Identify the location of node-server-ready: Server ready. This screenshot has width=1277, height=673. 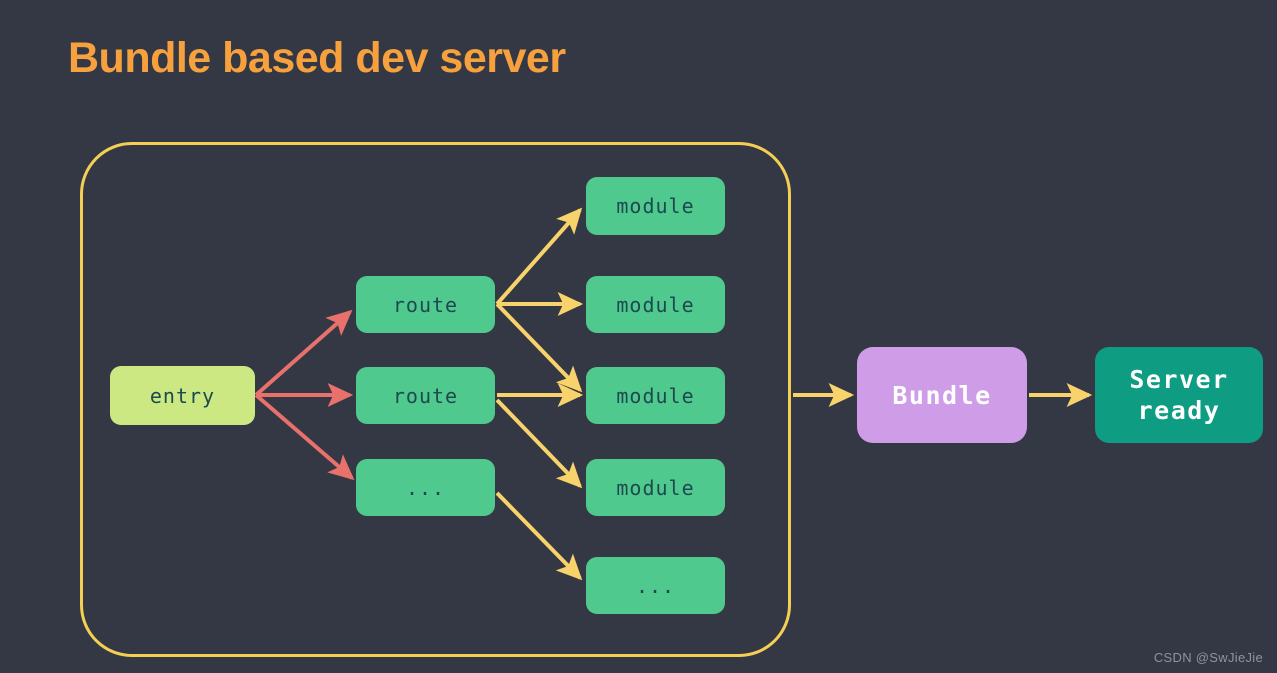
(1179, 395).